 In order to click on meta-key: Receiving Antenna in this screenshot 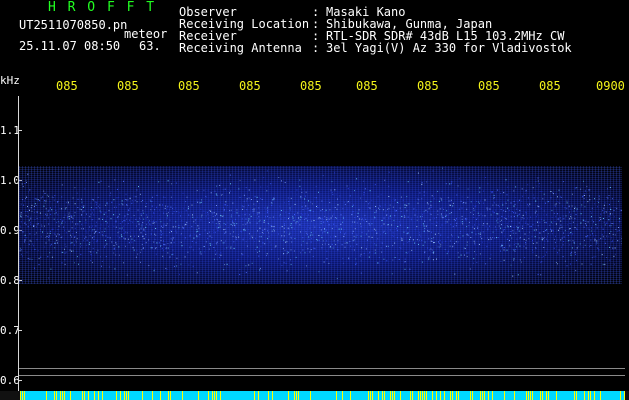, I will do `click(240, 48)`.